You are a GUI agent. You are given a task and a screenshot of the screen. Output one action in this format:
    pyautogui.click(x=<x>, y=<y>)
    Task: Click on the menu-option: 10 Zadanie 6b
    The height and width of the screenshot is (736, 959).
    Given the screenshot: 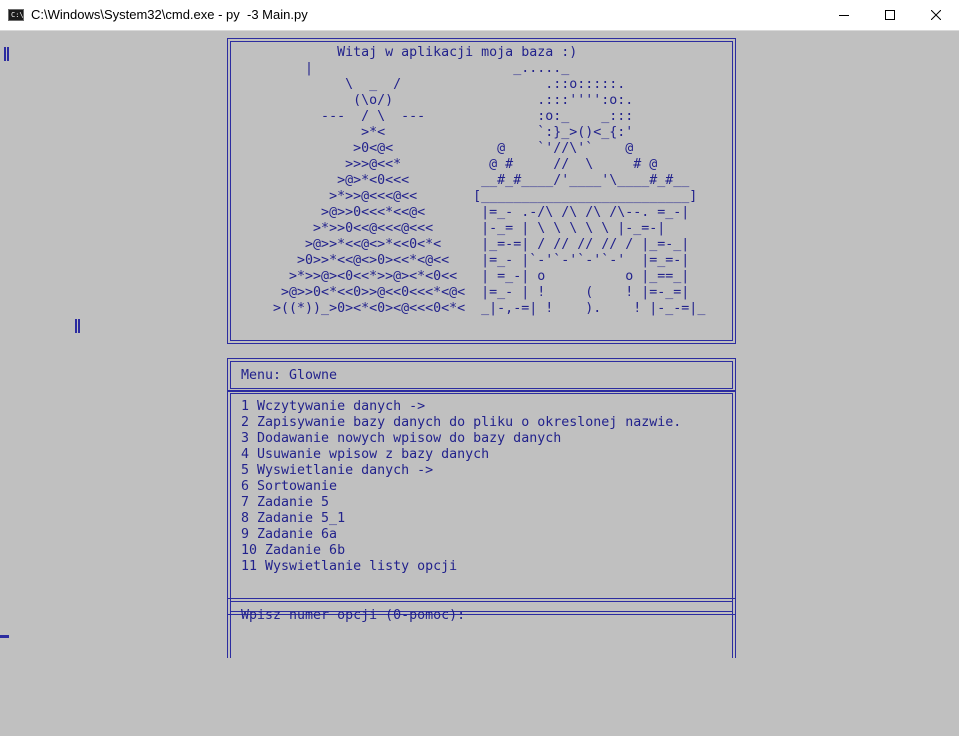 What is the action you would take?
    pyautogui.click(x=293, y=550)
    